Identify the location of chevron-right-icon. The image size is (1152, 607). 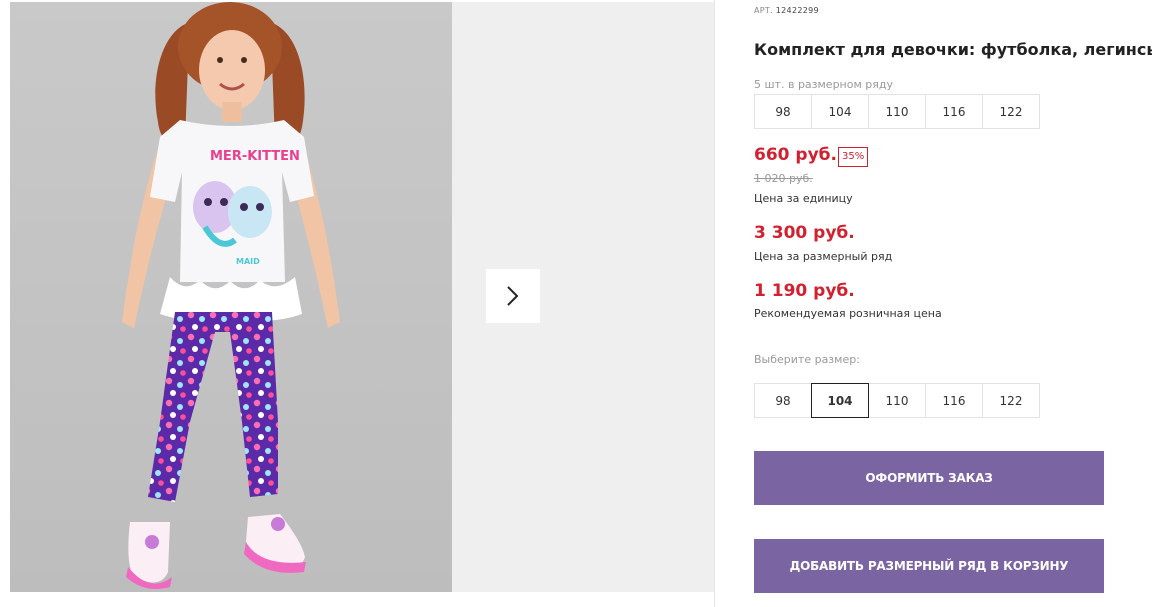
(513, 296).